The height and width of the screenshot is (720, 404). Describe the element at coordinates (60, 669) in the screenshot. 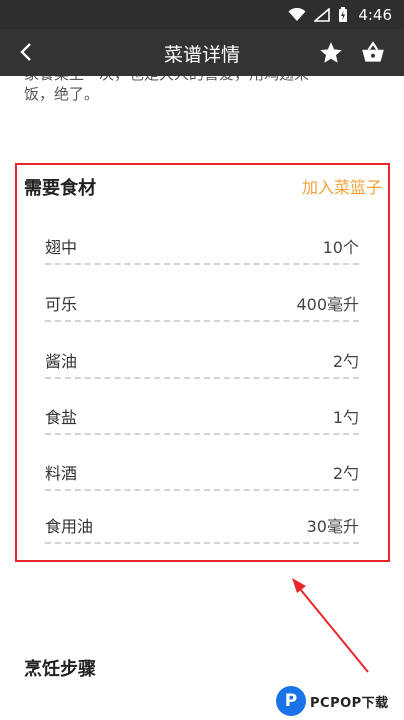

I see `steps-title: 烹饪步骤` at that location.